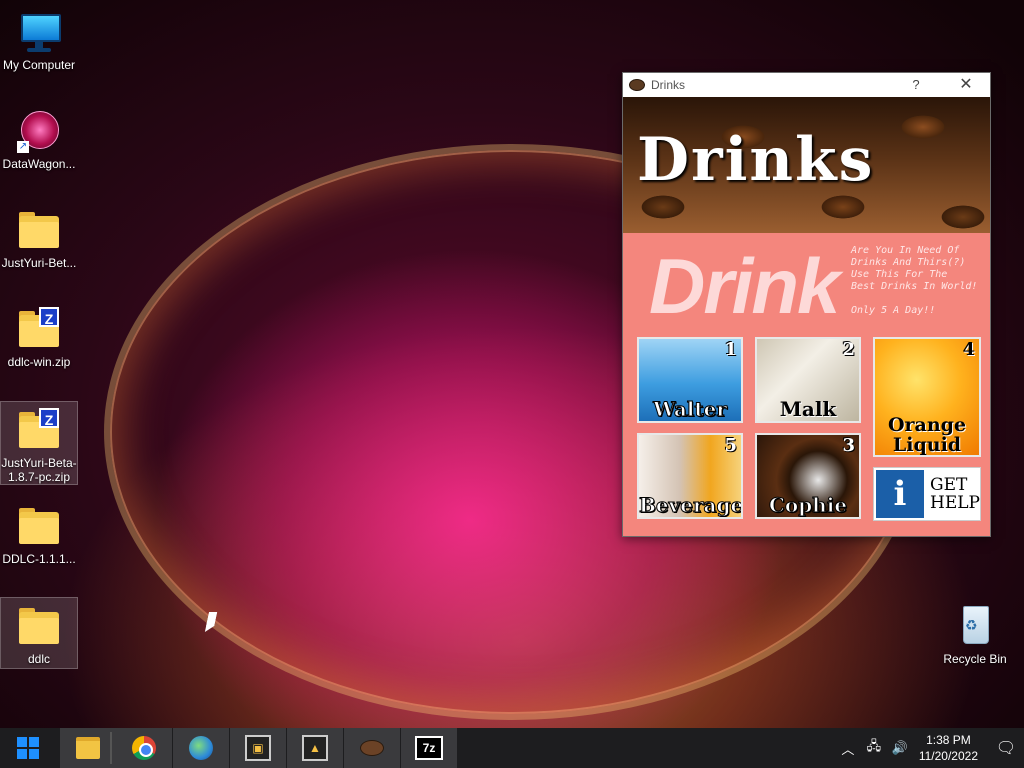 The width and height of the screenshot is (1024, 768). I want to click on recycle-bin-icon: ♻, so click(975, 626).